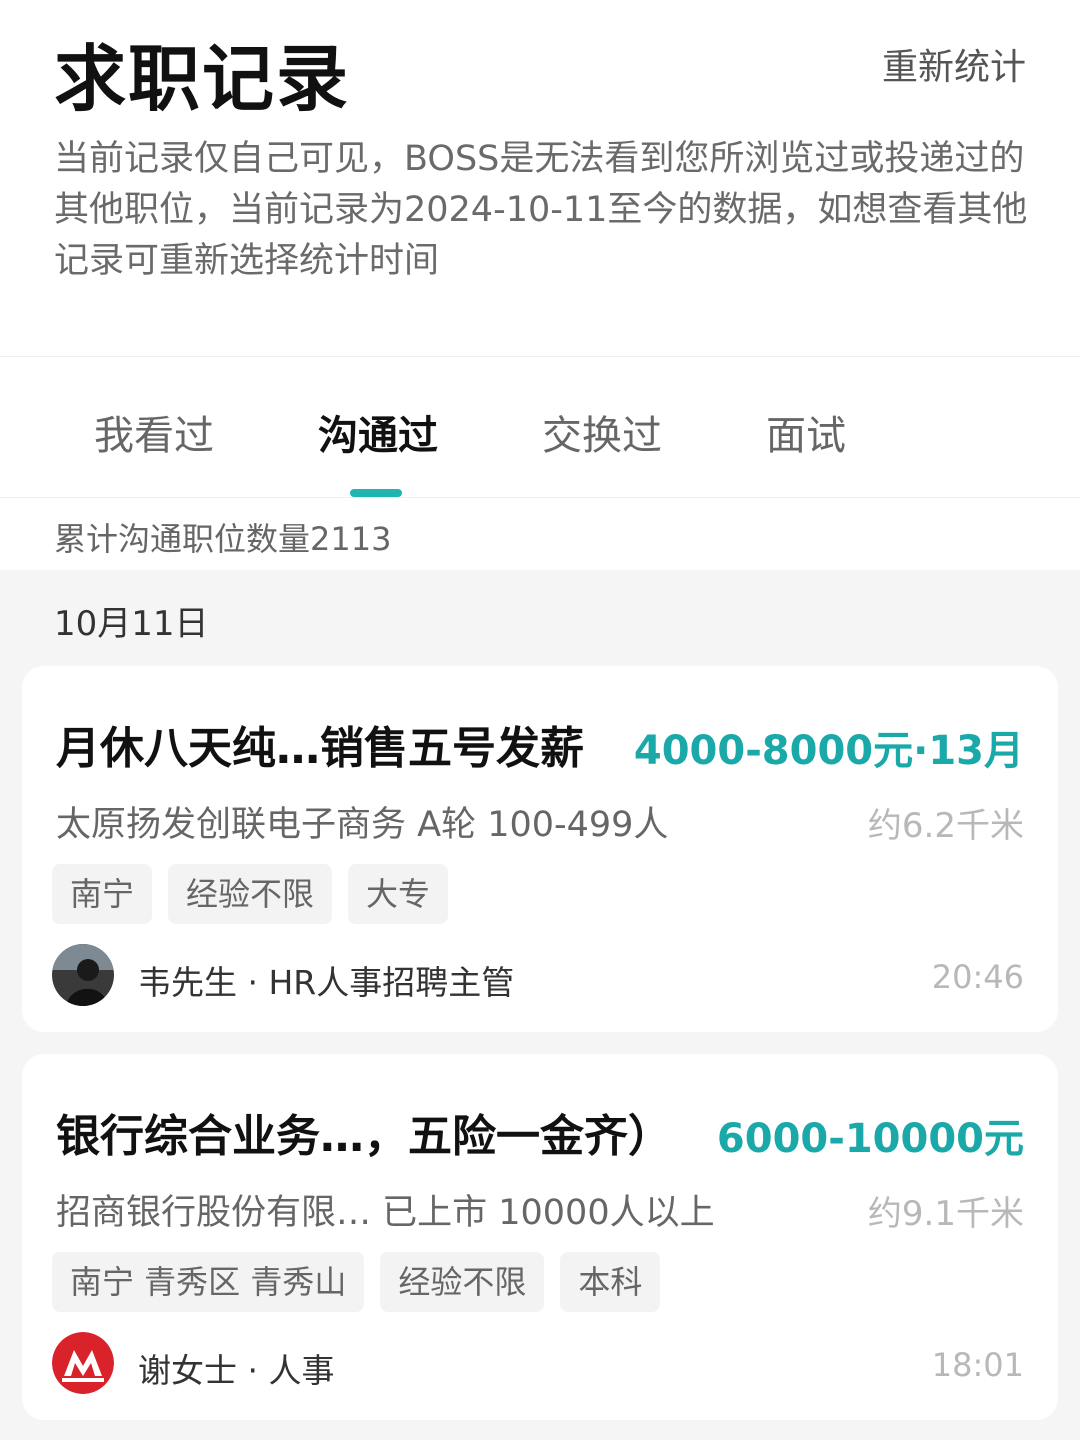 The width and height of the screenshot is (1080, 1440). Describe the element at coordinates (236, 1370) in the screenshot. I see `recruiter-info: 谢女士 · 人事` at that location.